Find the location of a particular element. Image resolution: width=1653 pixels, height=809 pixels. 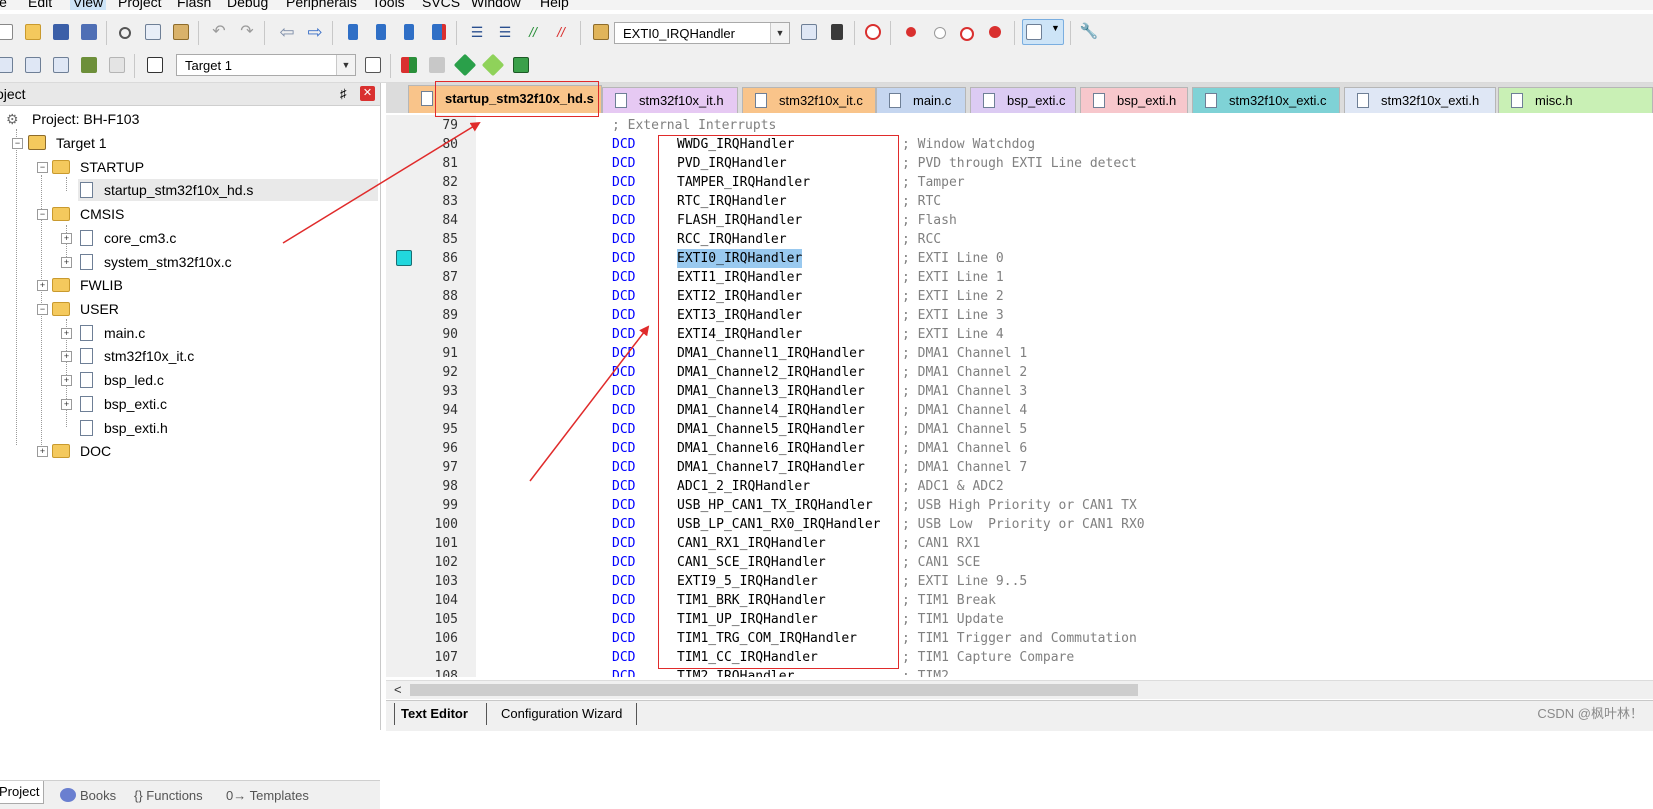

tab-templates: 0→ Templates is located at coordinates (267, 796).